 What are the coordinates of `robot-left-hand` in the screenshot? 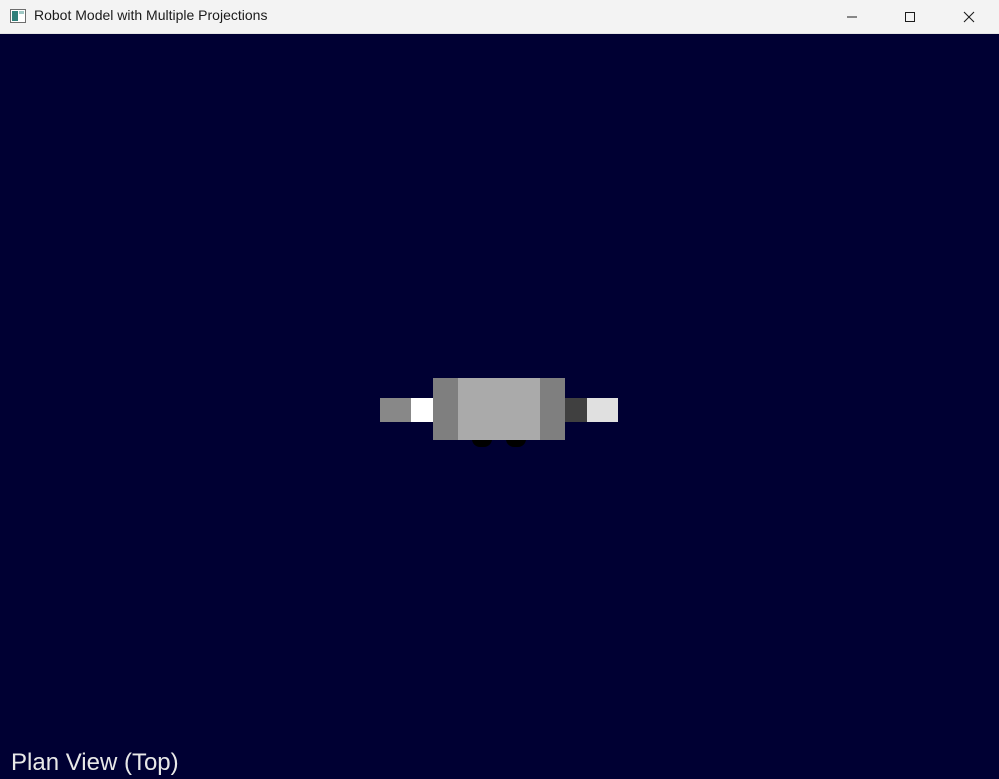 It's located at (422, 410).